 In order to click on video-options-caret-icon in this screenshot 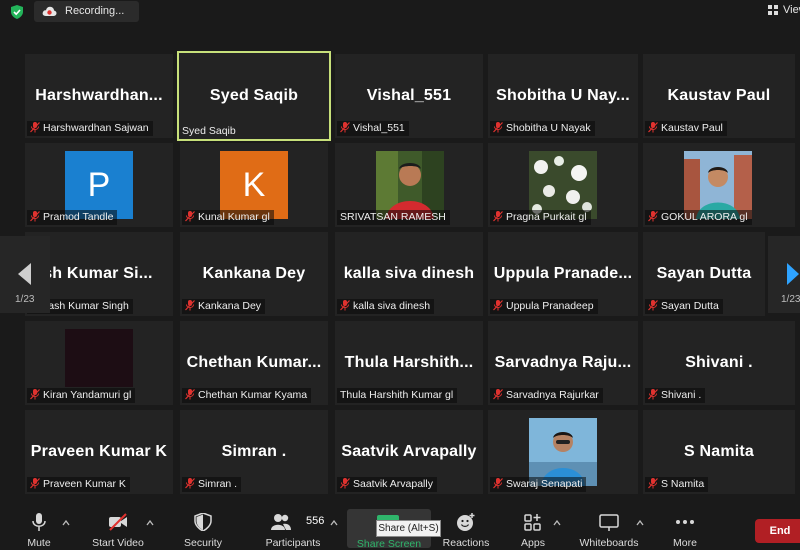, I will do `click(150, 523)`.